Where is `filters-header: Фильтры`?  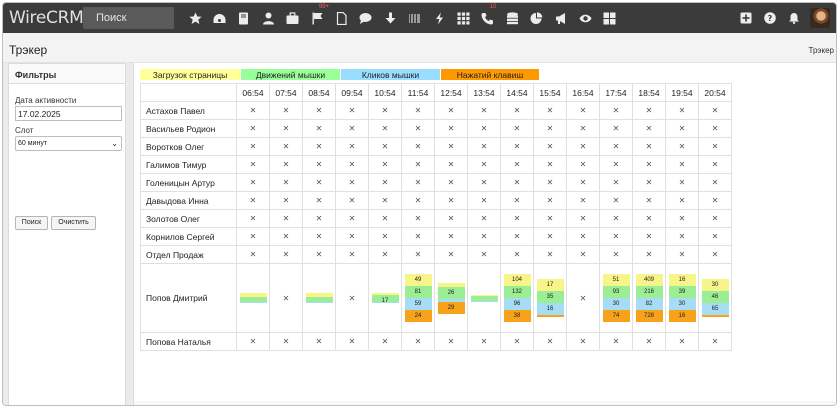 filters-header: Фильтры is located at coordinates (67, 74).